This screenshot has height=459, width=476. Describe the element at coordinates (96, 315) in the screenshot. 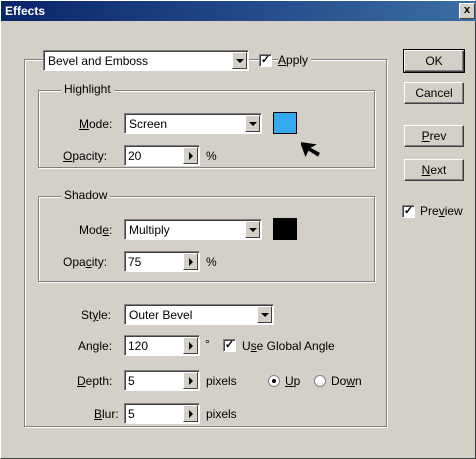

I see `style-label: Style:` at that location.